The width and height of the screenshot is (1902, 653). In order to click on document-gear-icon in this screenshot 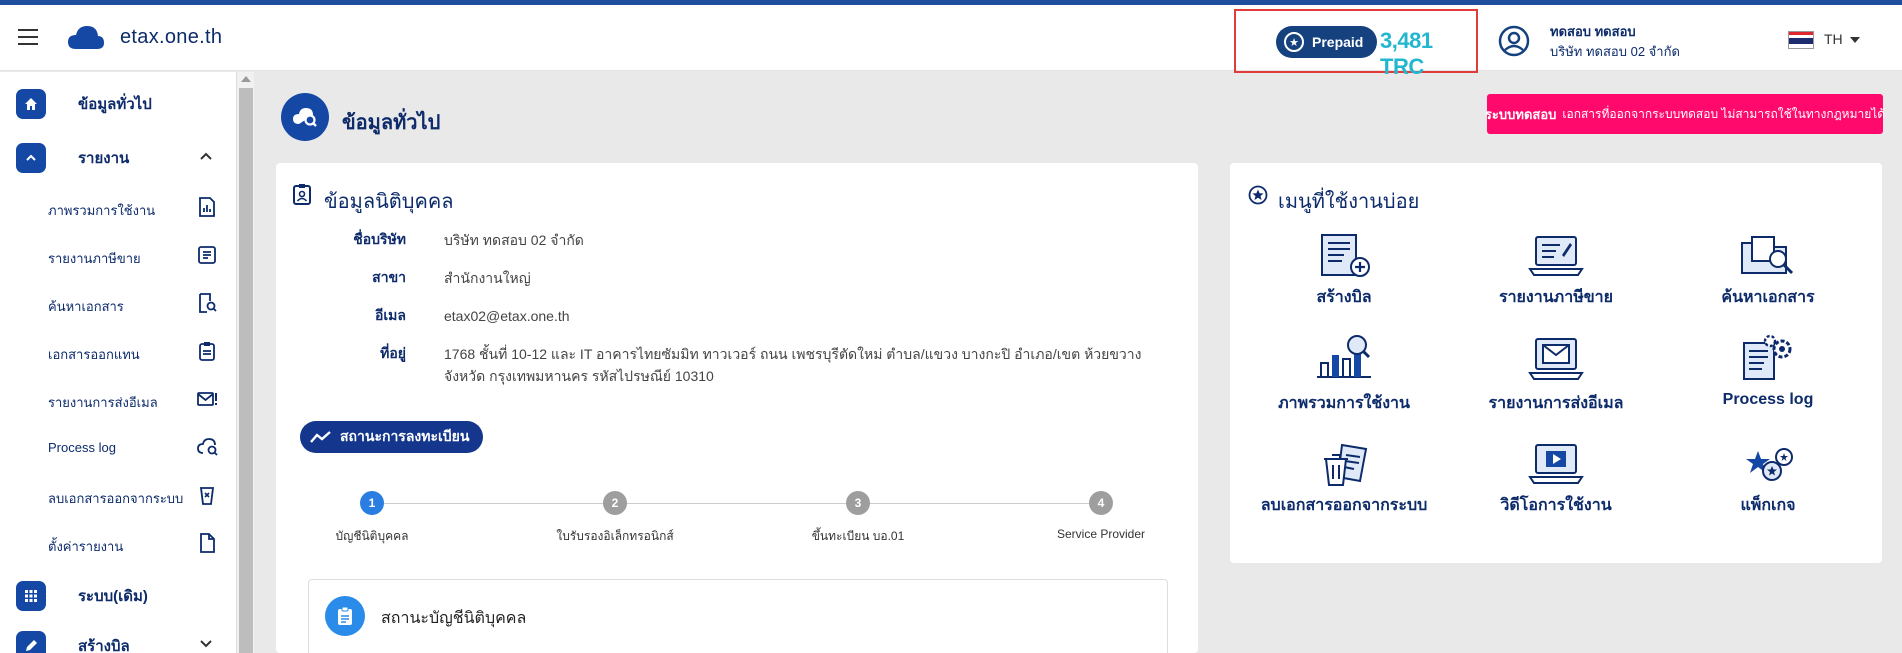, I will do `click(1767, 357)`.